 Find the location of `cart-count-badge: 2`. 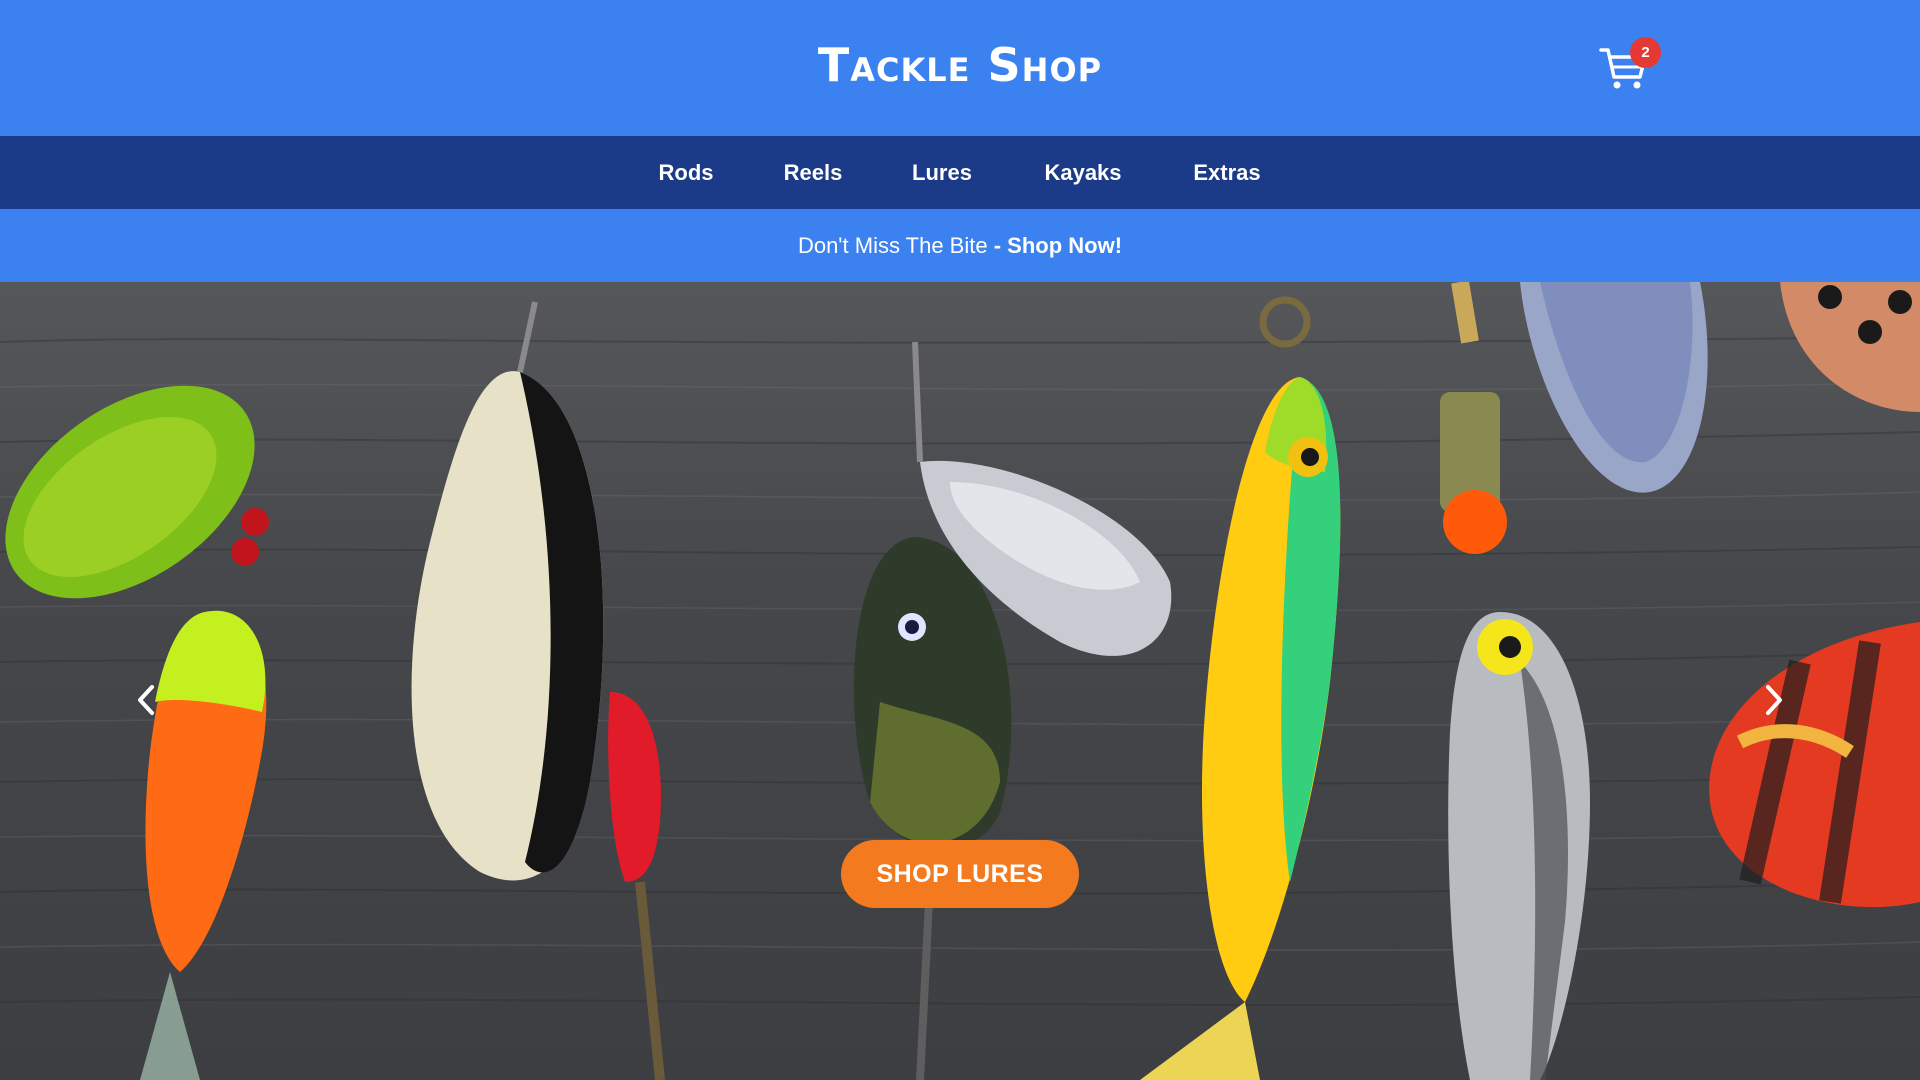

cart-count-badge: 2 is located at coordinates (1645, 52).